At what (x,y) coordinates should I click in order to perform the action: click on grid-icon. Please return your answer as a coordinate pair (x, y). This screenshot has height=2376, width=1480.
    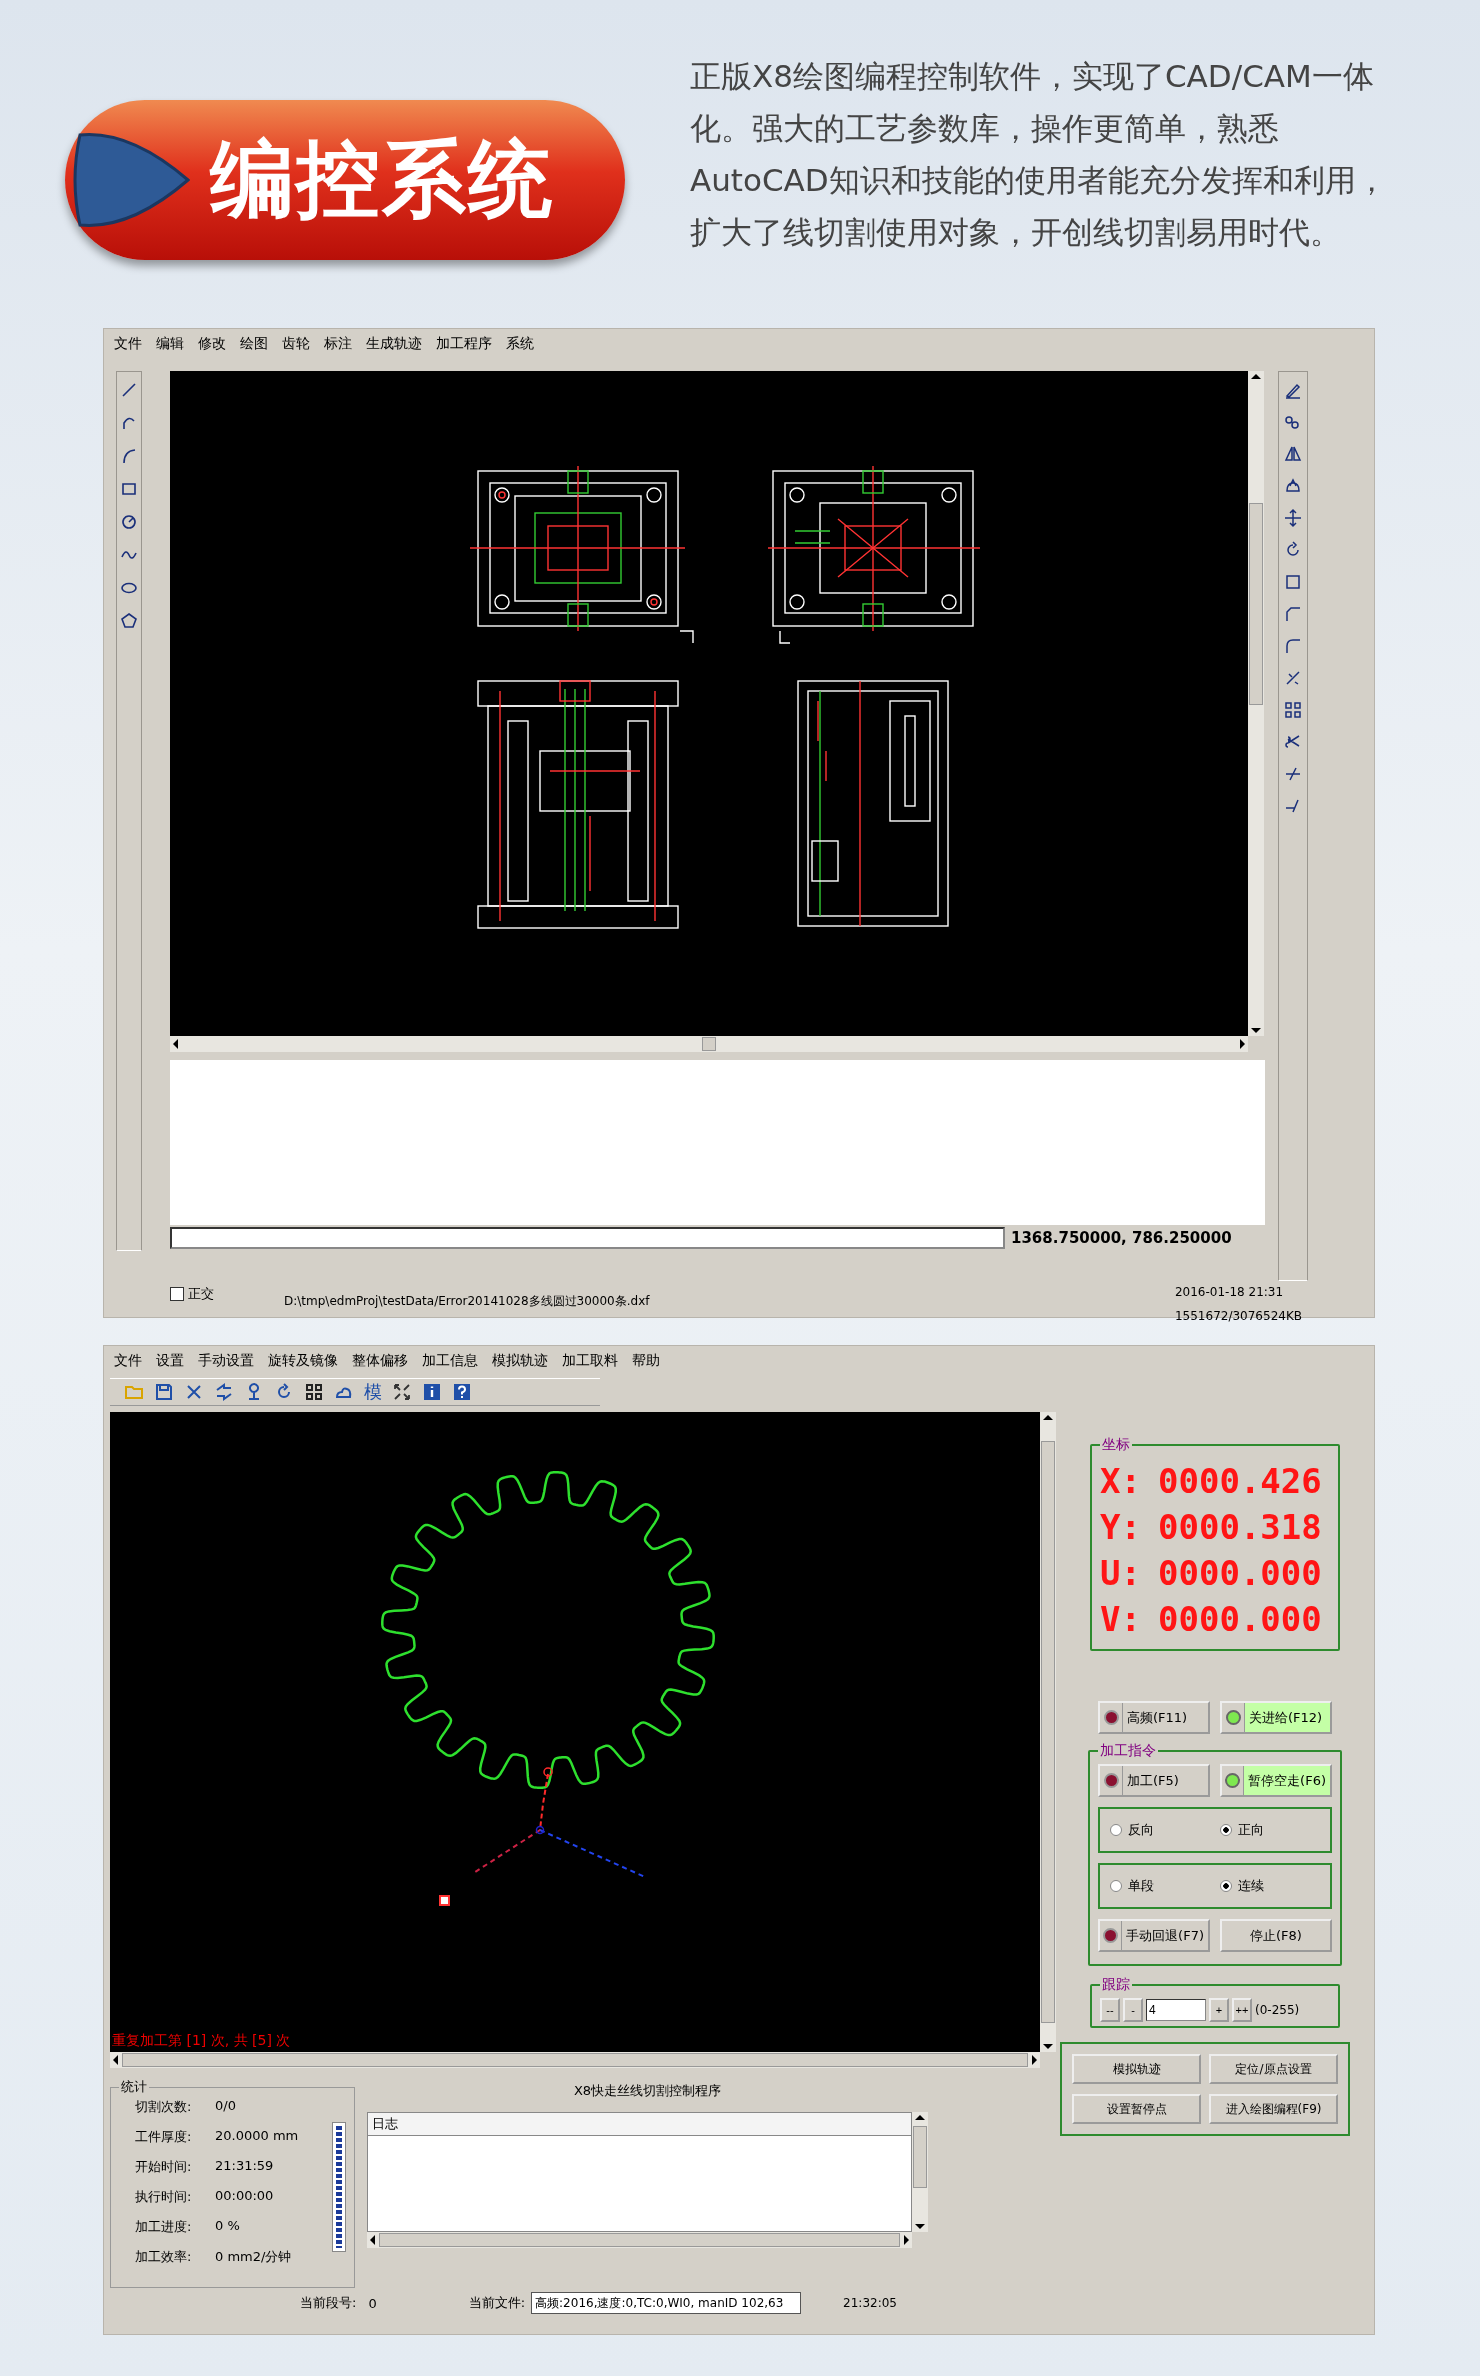
    Looking at the image, I should click on (314, 1392).